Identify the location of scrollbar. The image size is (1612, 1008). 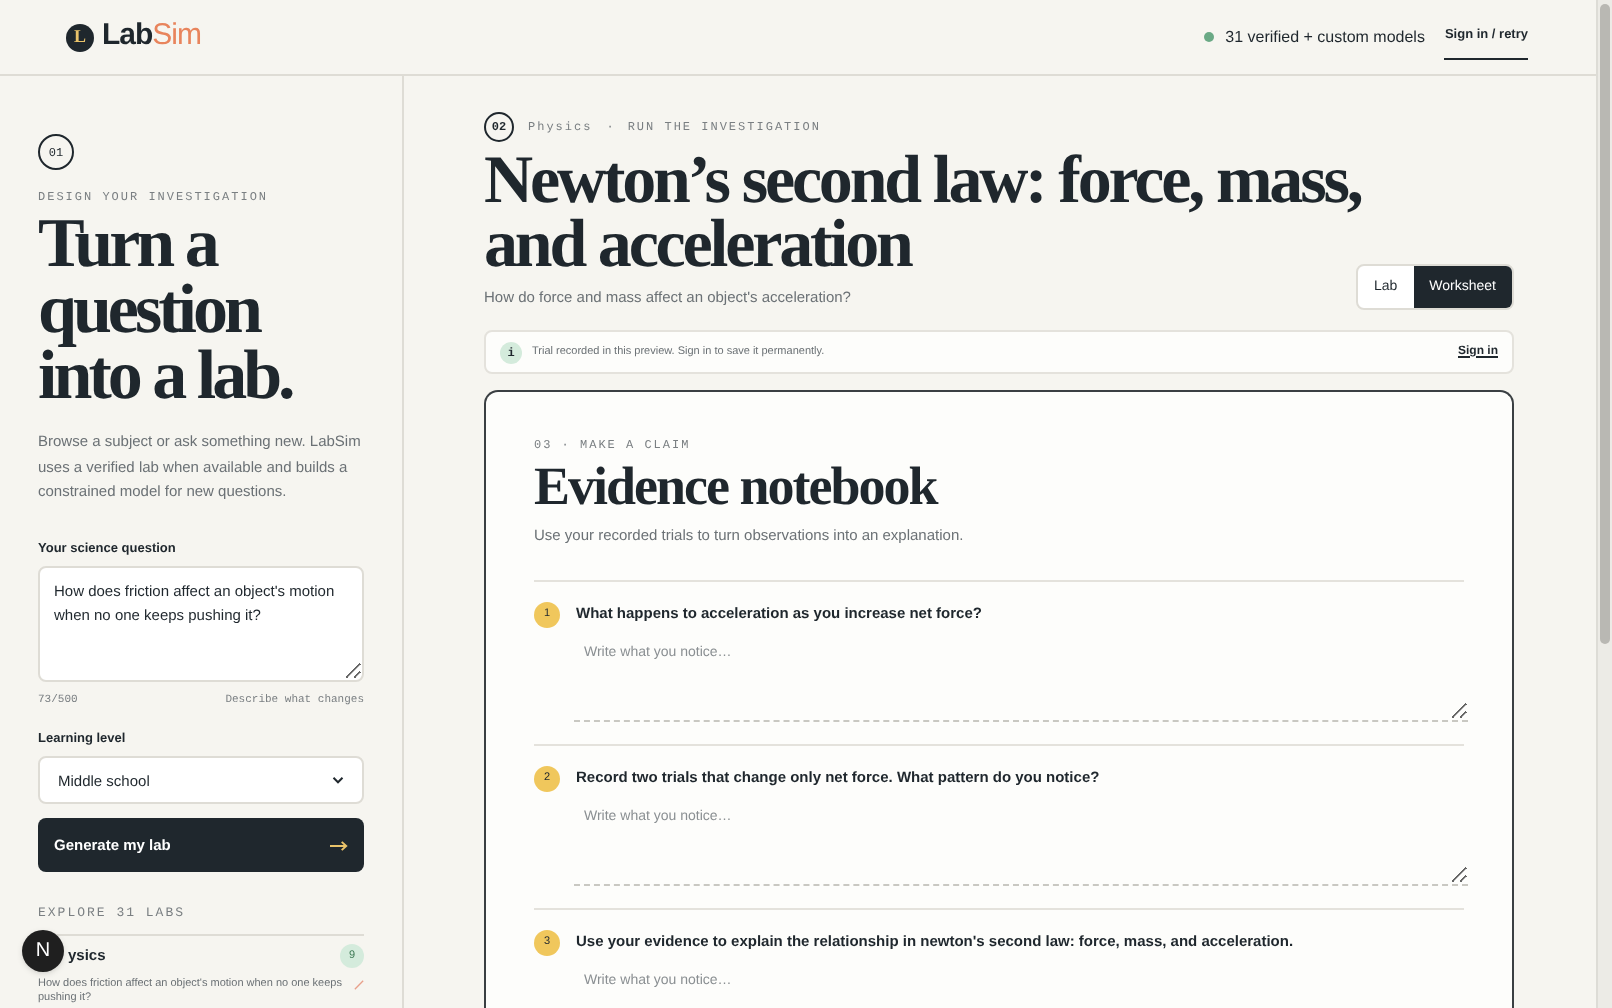
(1604, 504).